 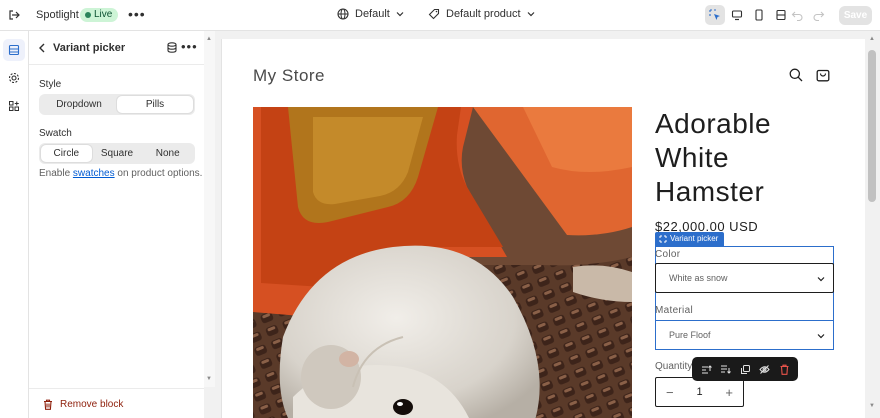 I want to click on template-selector: Default product, so click(x=481, y=14).